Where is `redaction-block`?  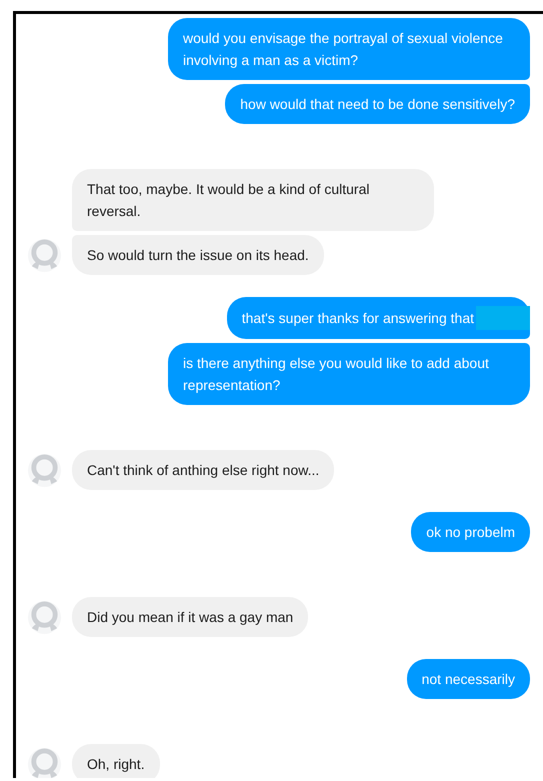 redaction-block is located at coordinates (503, 318).